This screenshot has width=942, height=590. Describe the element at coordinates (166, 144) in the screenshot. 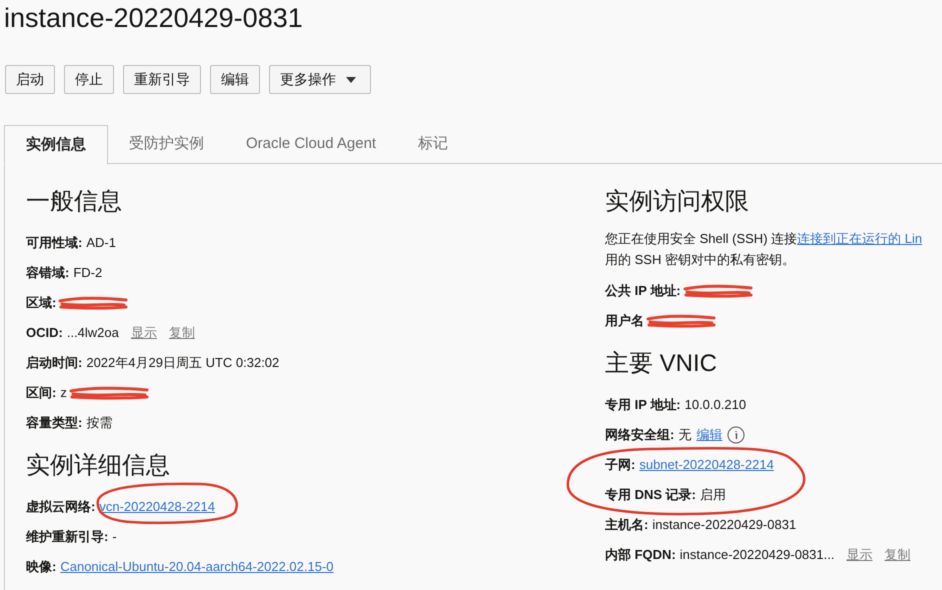

I see `tab: 受防护实例` at that location.